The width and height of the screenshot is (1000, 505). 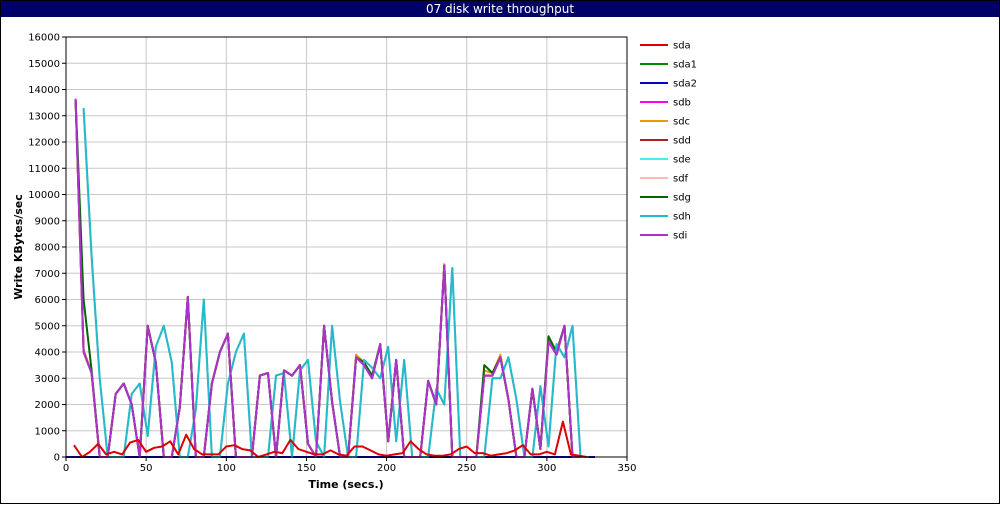 I want to click on x-tick-label: 200, so click(x=386, y=468).